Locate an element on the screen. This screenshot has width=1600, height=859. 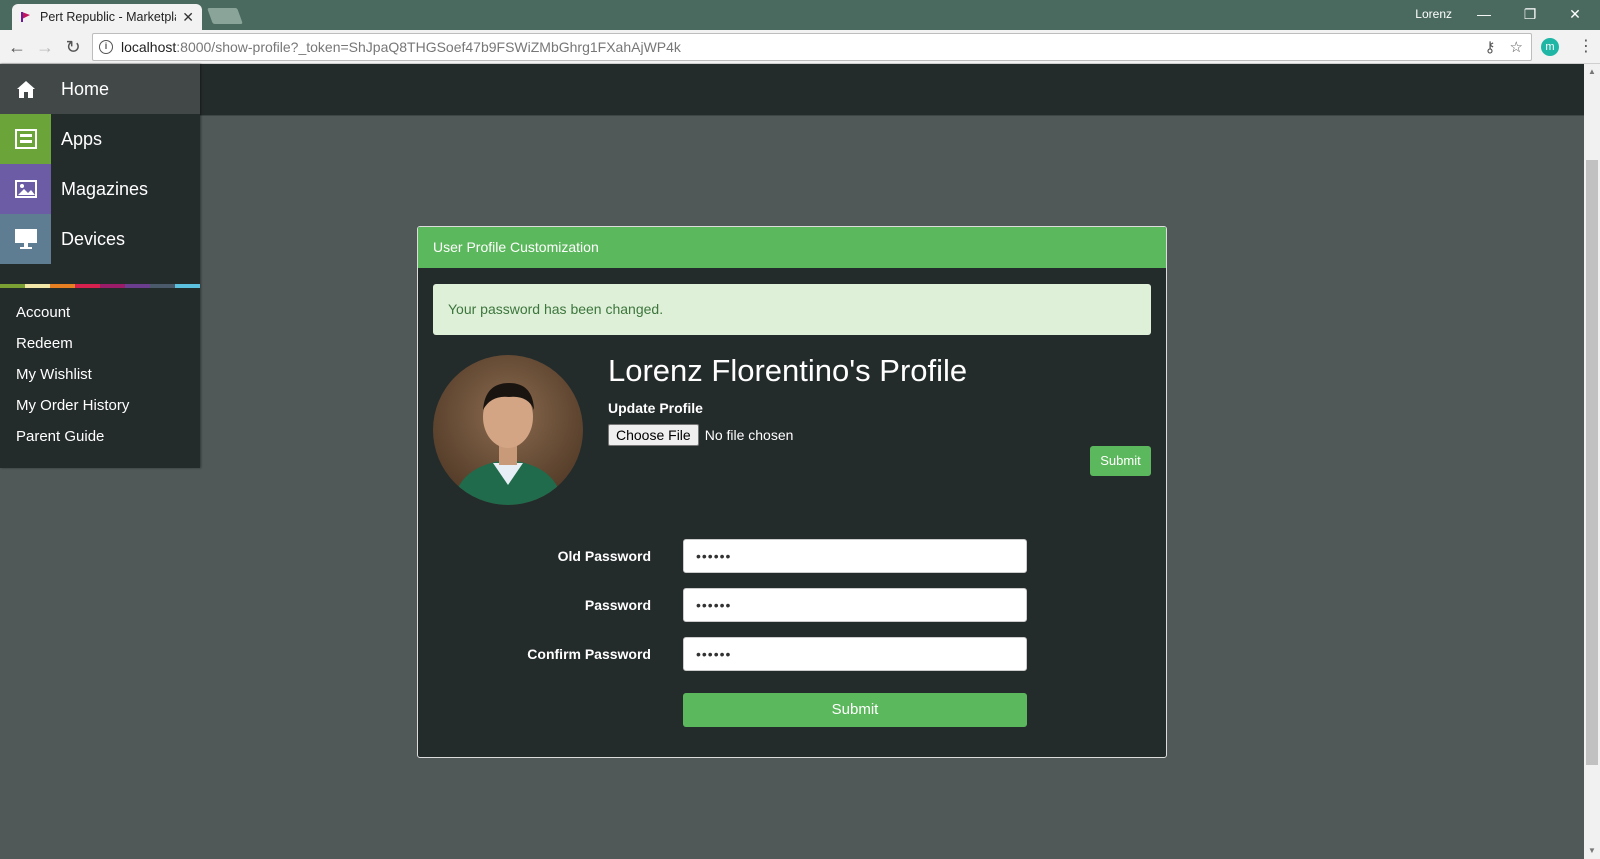
old-password-field: •••••• is located at coordinates (855, 556).